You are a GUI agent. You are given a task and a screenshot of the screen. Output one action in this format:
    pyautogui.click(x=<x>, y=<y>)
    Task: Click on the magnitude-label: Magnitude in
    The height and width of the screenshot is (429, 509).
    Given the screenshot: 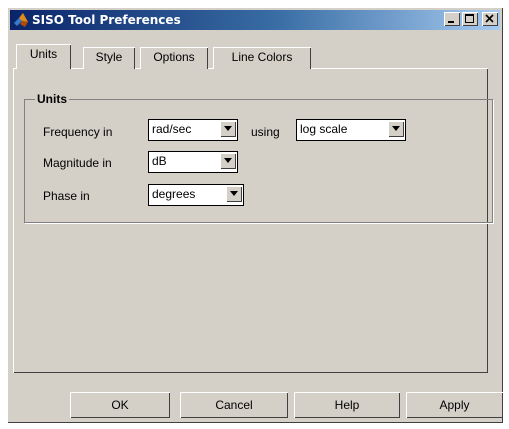 What is the action you would take?
    pyautogui.click(x=77, y=163)
    